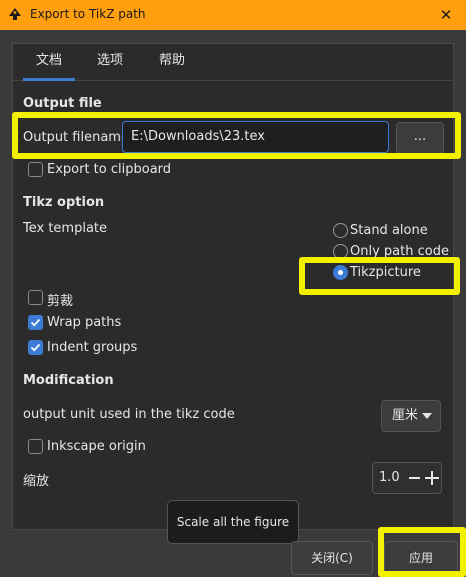  Describe the element at coordinates (405, 415) in the screenshot. I see `unit-dropdown-value: 厘米` at that location.